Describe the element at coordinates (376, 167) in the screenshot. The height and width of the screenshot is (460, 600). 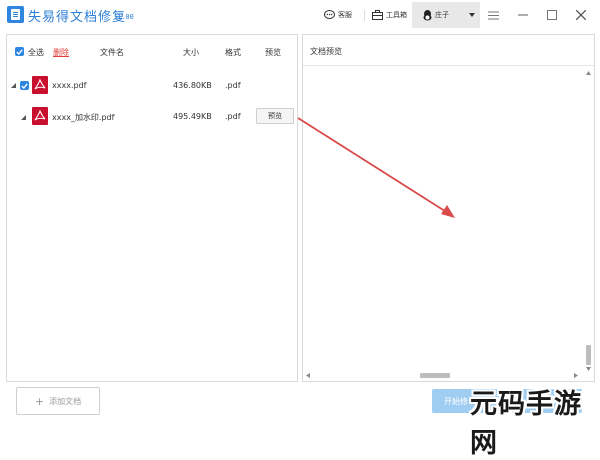
I see `annotation-arrow` at that location.